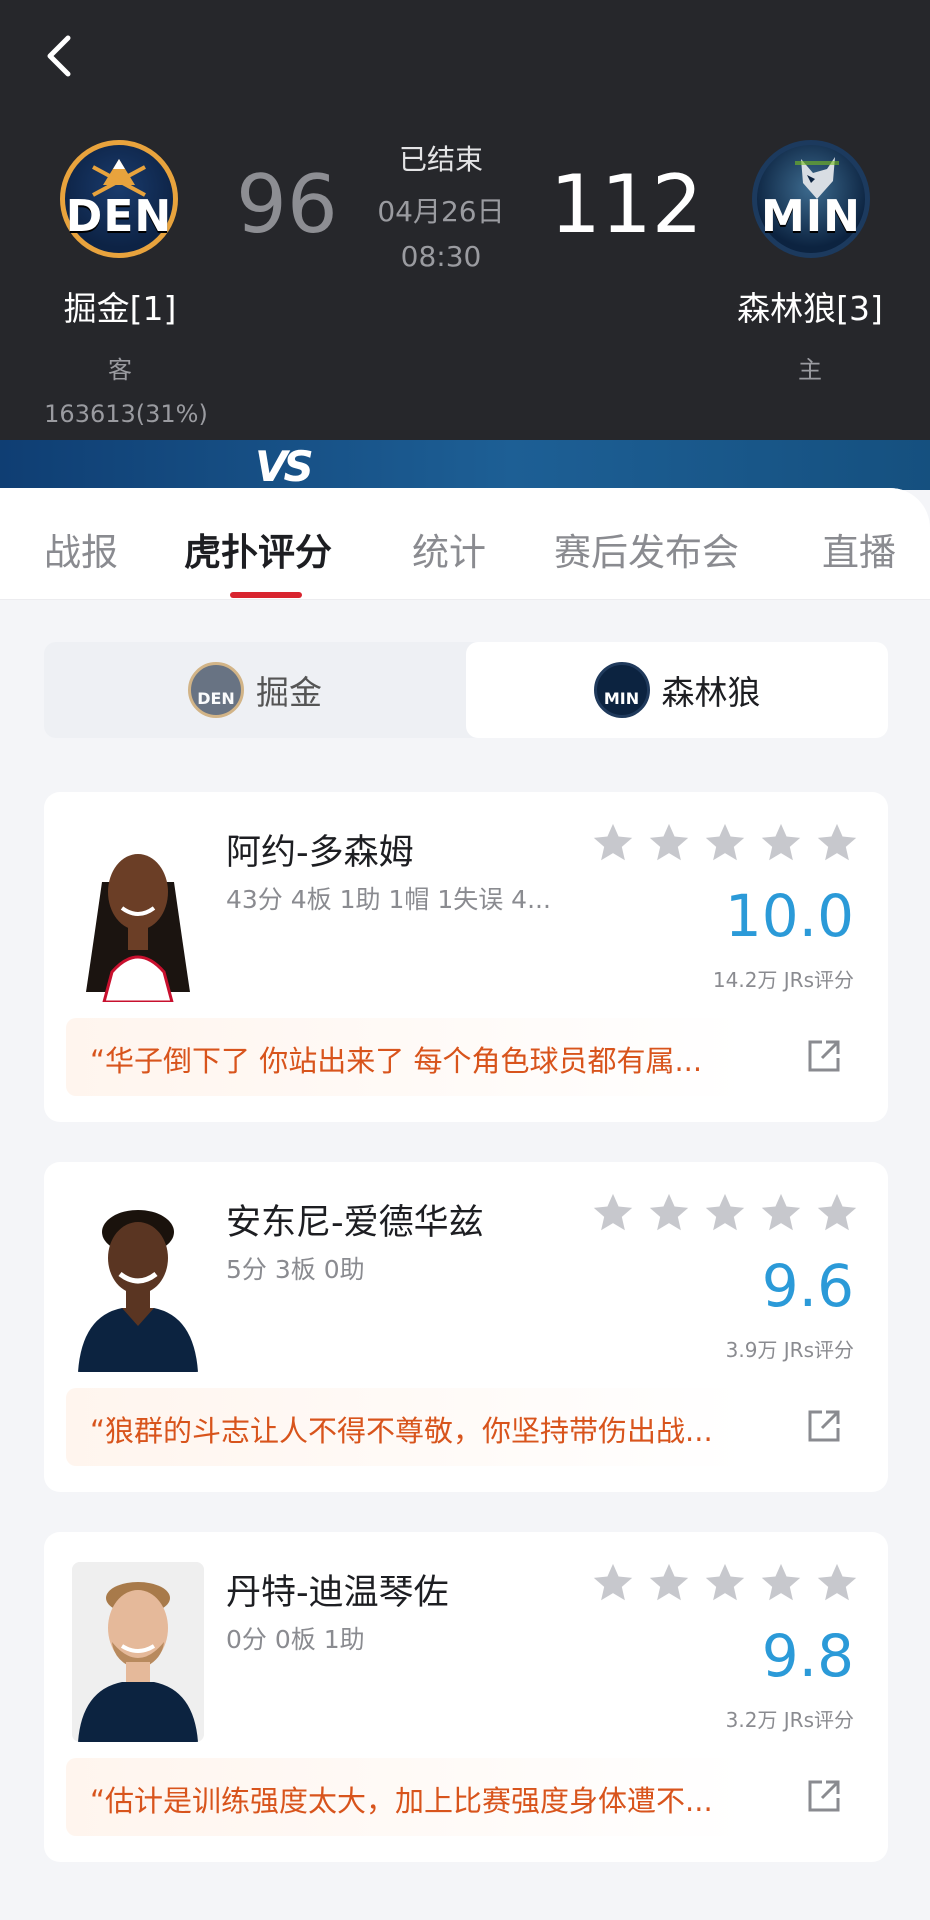  What do you see at coordinates (646, 549) in the screenshot?
I see `tab-press-conference: 赛后发布会` at bounding box center [646, 549].